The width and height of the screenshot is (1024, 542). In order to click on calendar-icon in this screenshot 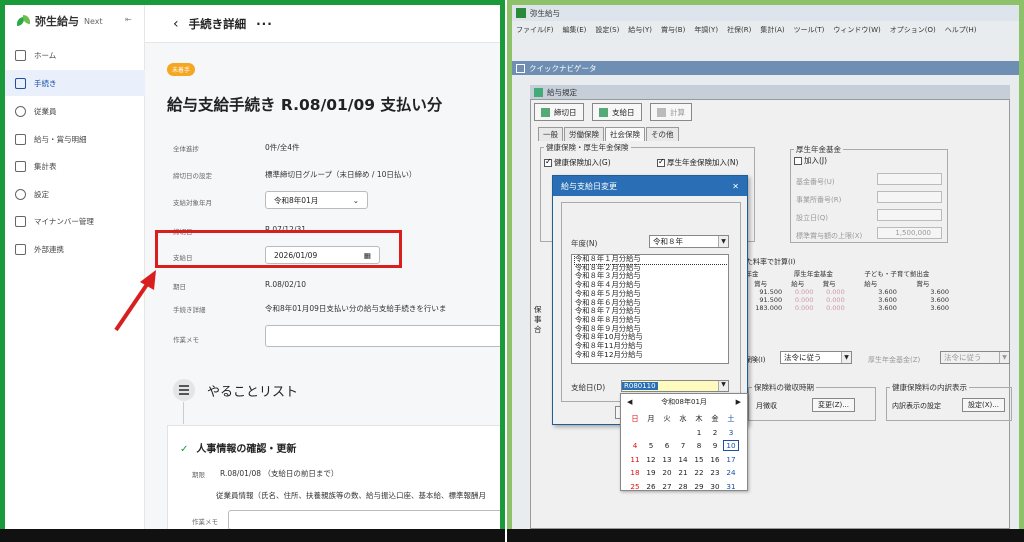, I will do `click(545, 112)`.